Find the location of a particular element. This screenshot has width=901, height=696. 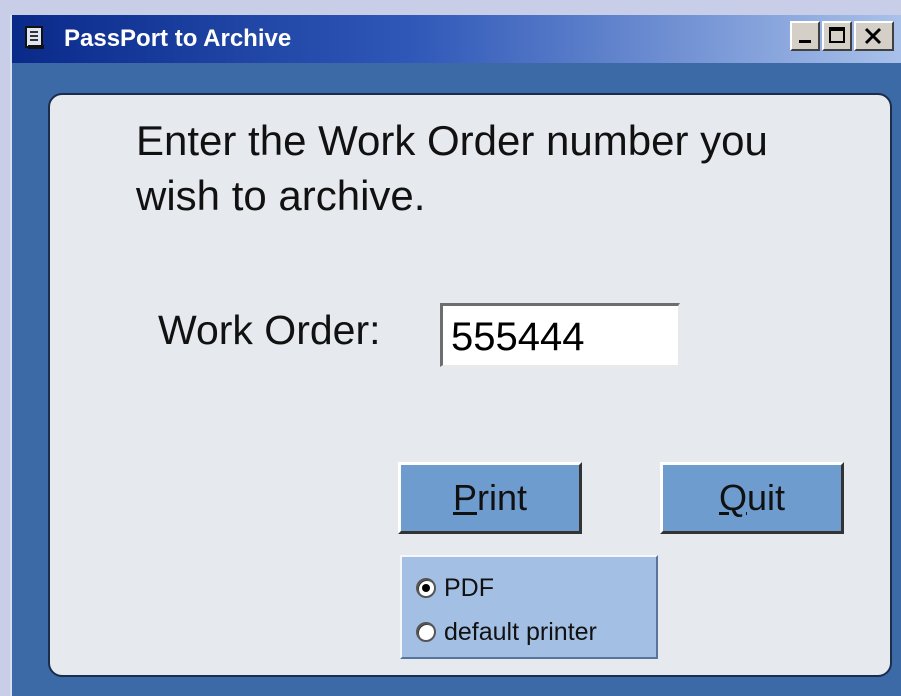

window-title: PassPort to Archive is located at coordinates (178, 38).